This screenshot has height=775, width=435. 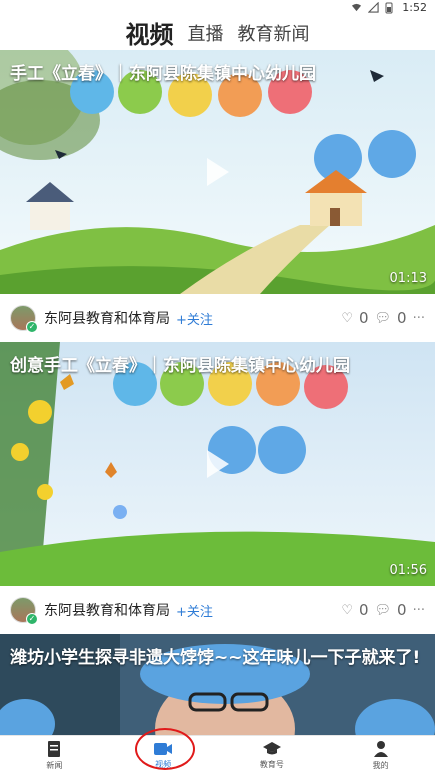 I want to click on video-title: 创意手工《立春》｜东阿县陈集镇中心幼儿园, so click(x=180, y=366).